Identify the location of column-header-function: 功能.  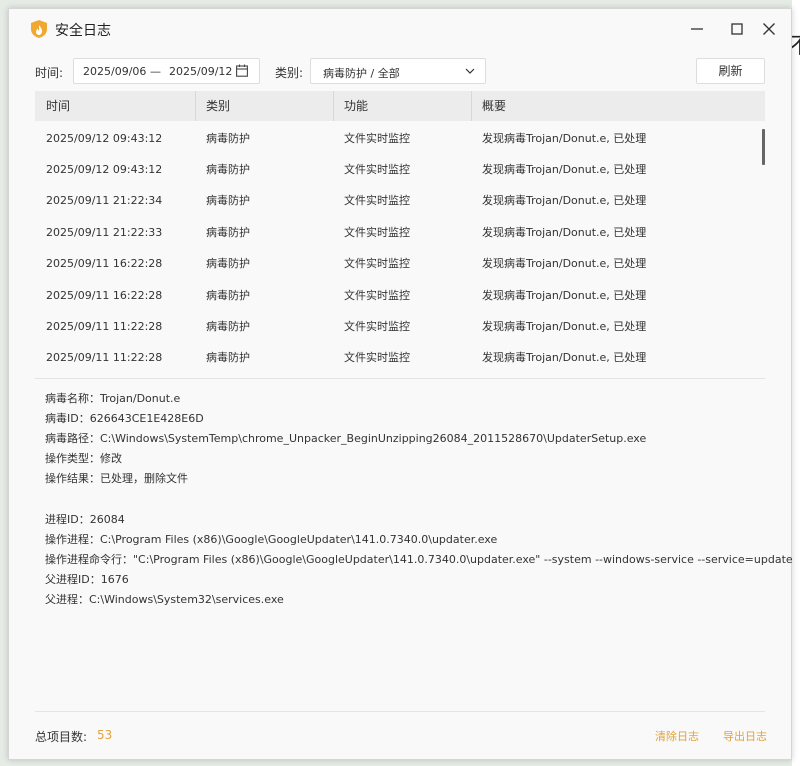
(402, 106).